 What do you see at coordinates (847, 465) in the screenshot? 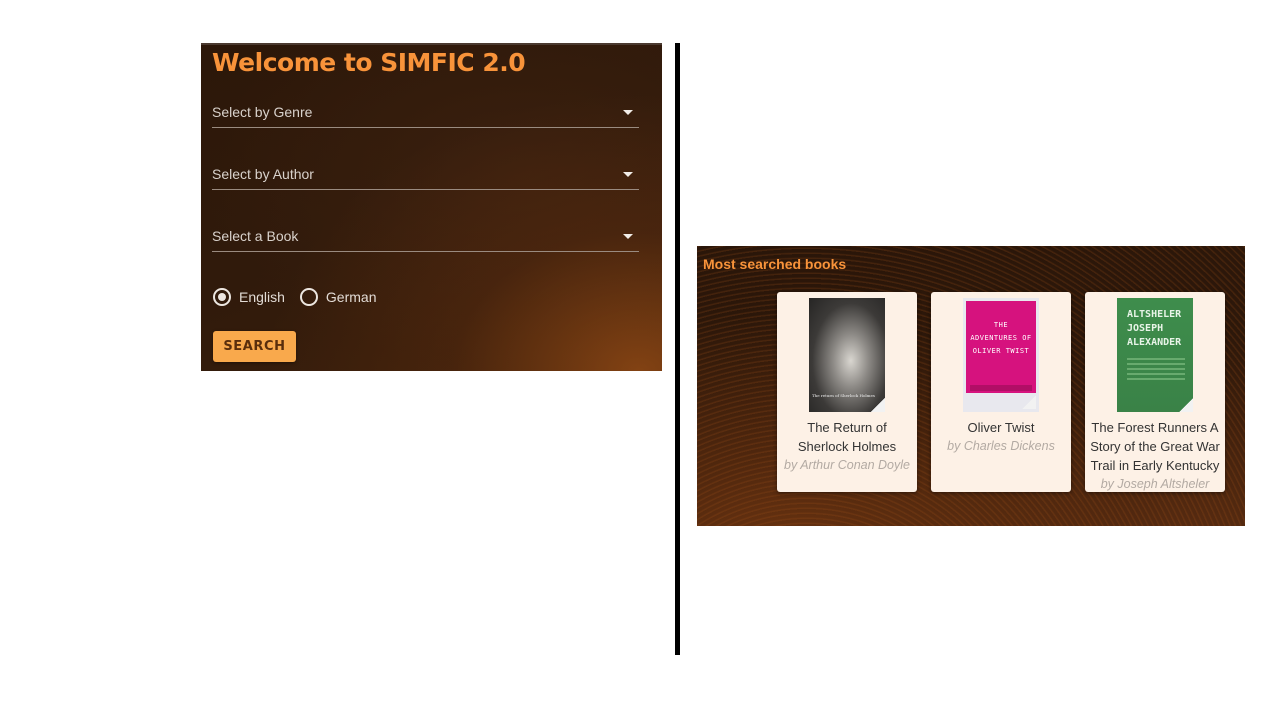
I see `book-author: by Arthur Conan Doyle` at bounding box center [847, 465].